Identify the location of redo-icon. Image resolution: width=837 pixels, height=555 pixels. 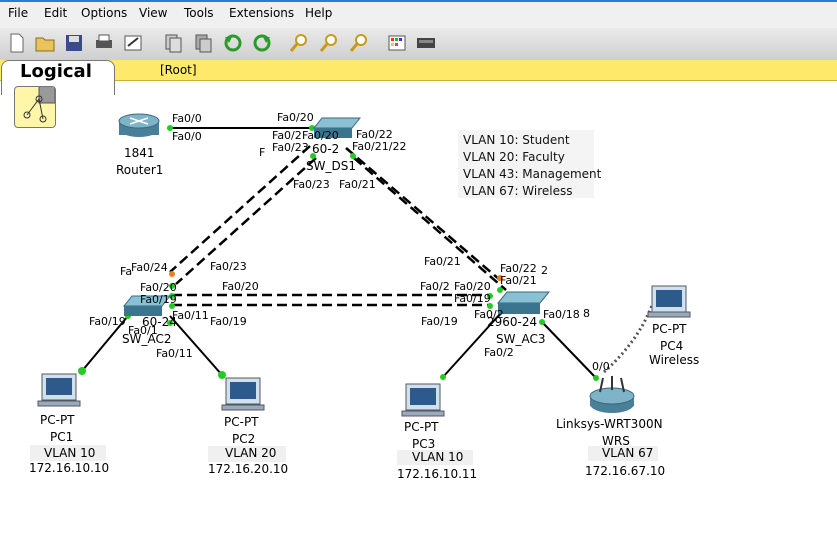
(262, 43).